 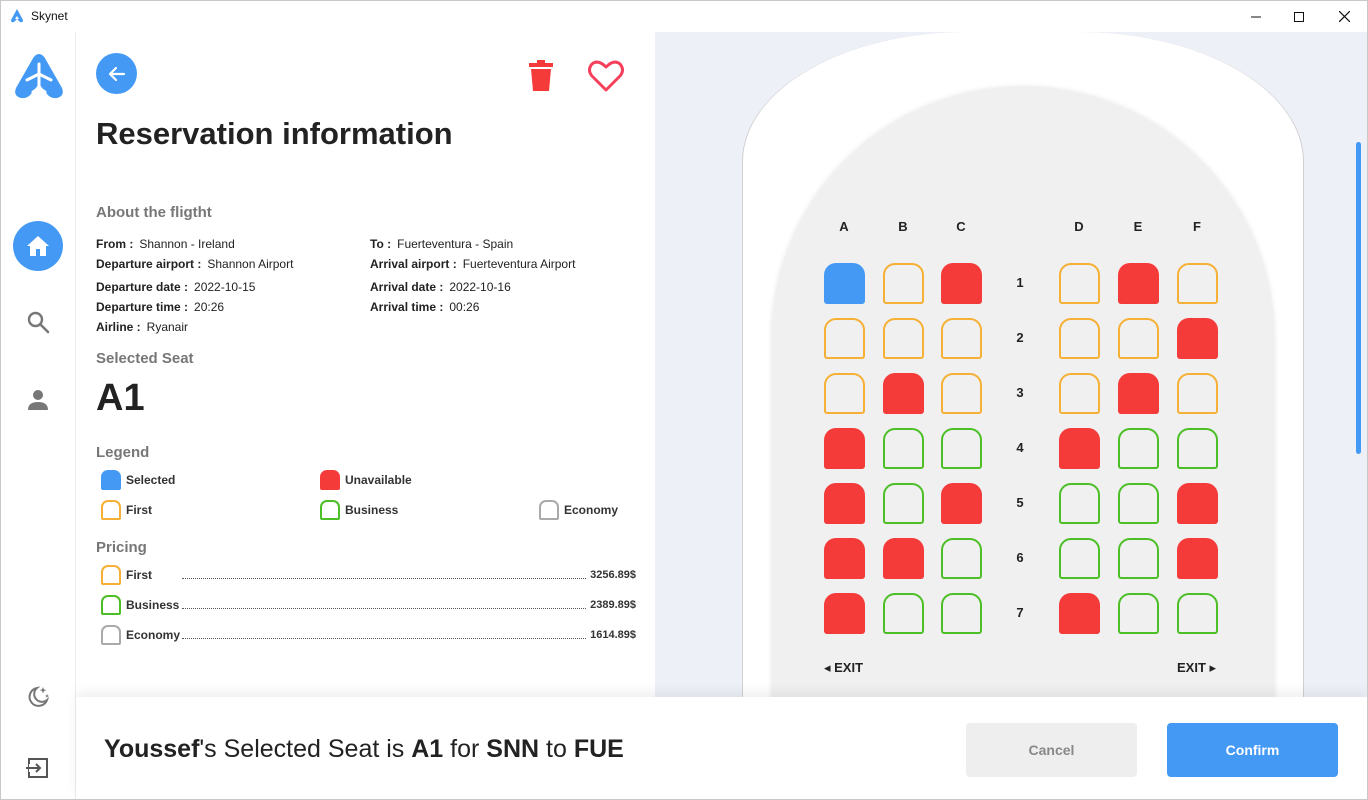 I want to click on seat-f1, so click(x=1197, y=283).